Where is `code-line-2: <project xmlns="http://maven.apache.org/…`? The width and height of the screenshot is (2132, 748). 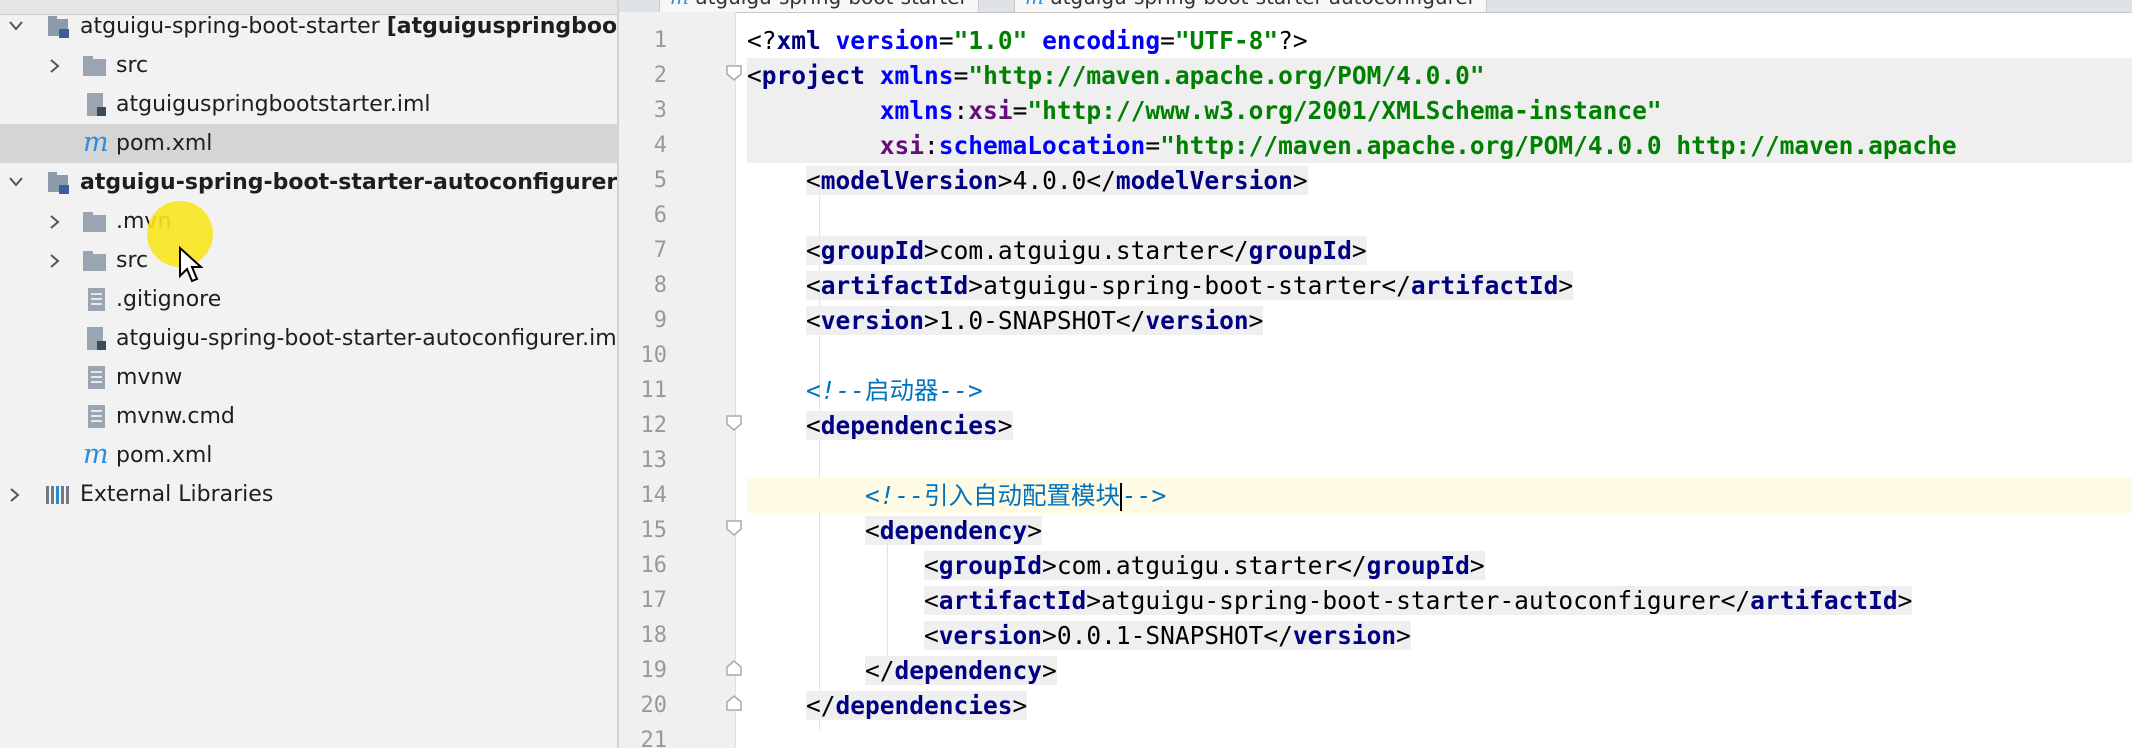 code-line-2: <project xmlns="http://maven.apache.org/… is located at coordinates (1439, 75).